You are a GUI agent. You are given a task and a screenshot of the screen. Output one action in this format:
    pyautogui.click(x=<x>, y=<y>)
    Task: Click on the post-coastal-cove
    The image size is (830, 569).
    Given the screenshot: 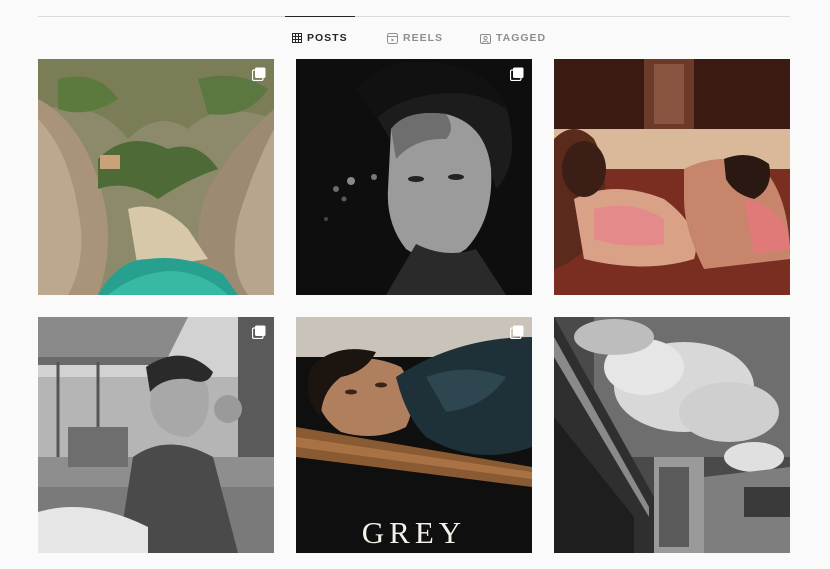 What is the action you would take?
    pyautogui.click(x=156, y=177)
    